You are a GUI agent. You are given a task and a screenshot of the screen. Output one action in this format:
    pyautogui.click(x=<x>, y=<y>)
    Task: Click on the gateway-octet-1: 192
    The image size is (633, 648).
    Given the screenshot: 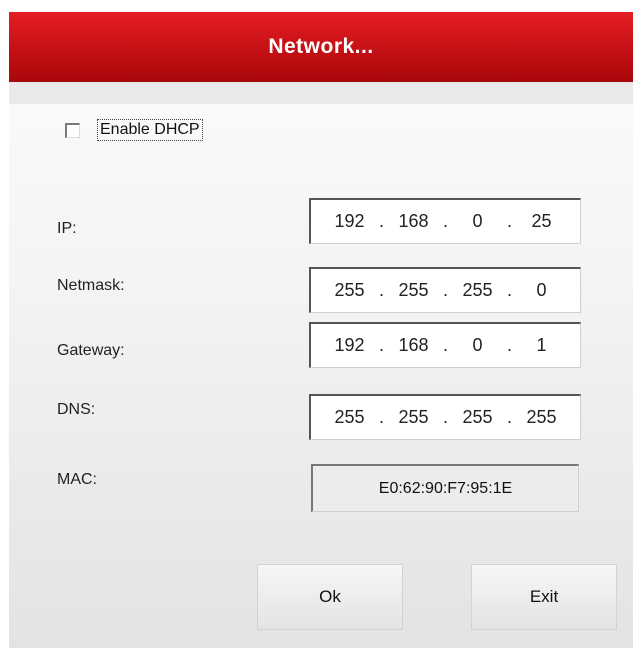 What is the action you would take?
    pyautogui.click(x=350, y=345)
    